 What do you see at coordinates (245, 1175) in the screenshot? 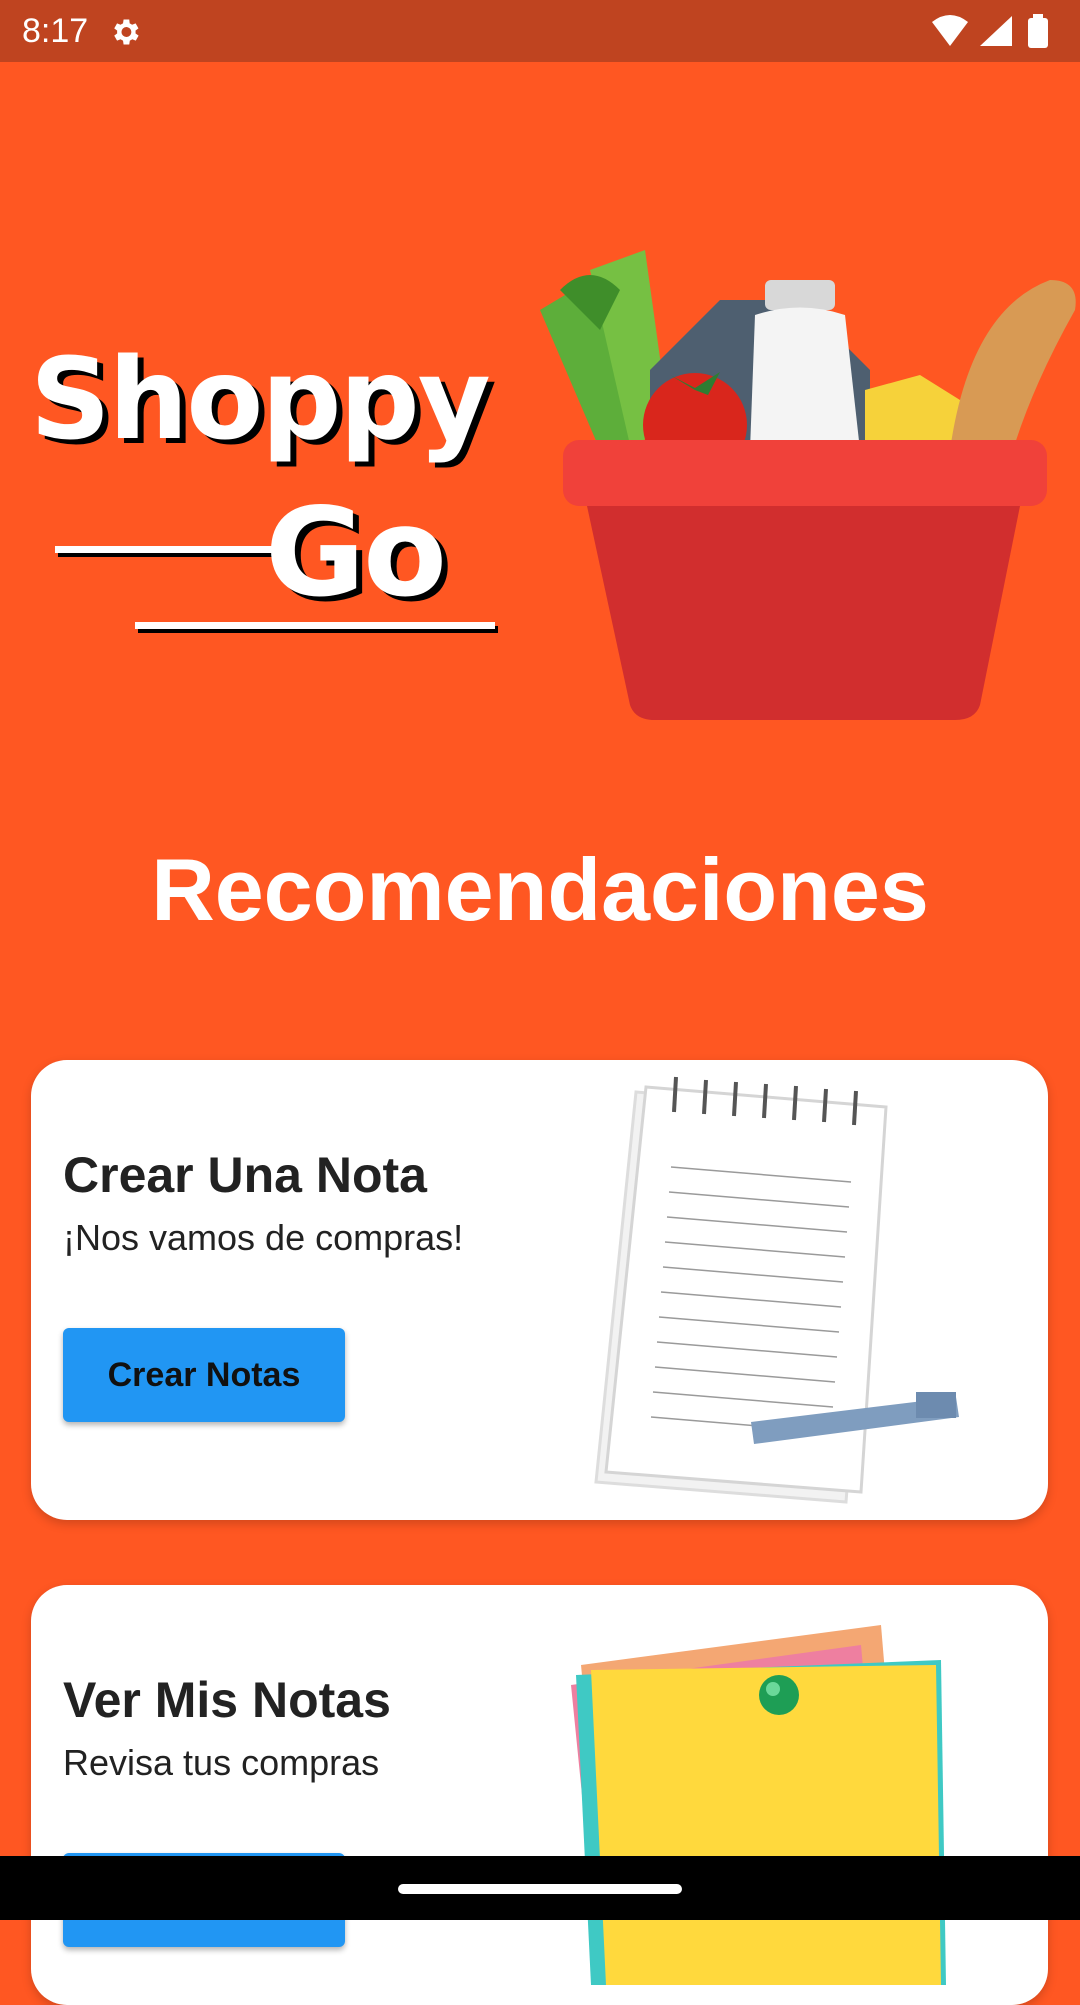
I see `card-title: Crear Una Nota` at bounding box center [245, 1175].